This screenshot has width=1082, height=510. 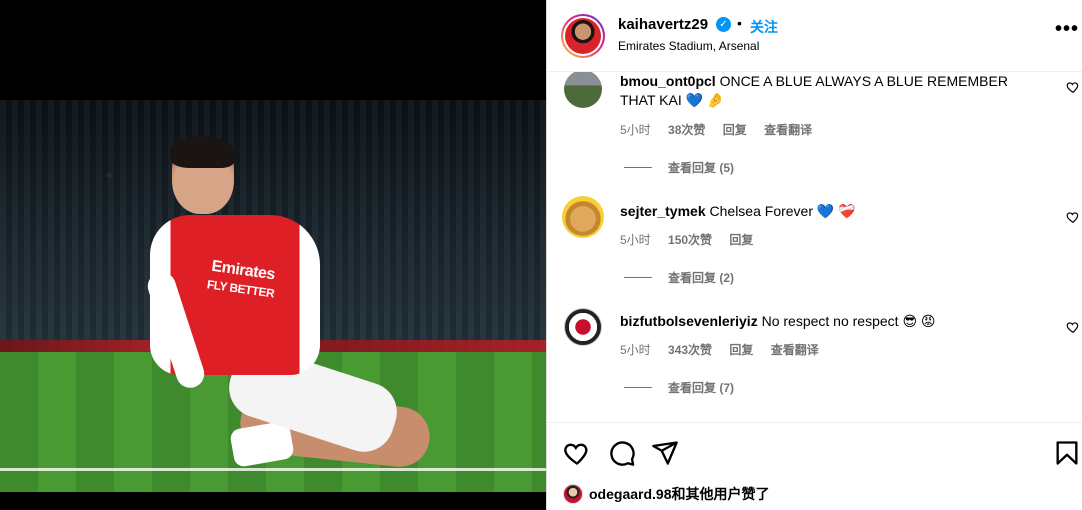 I want to click on comment-likes: 150次赞, so click(x=690, y=240).